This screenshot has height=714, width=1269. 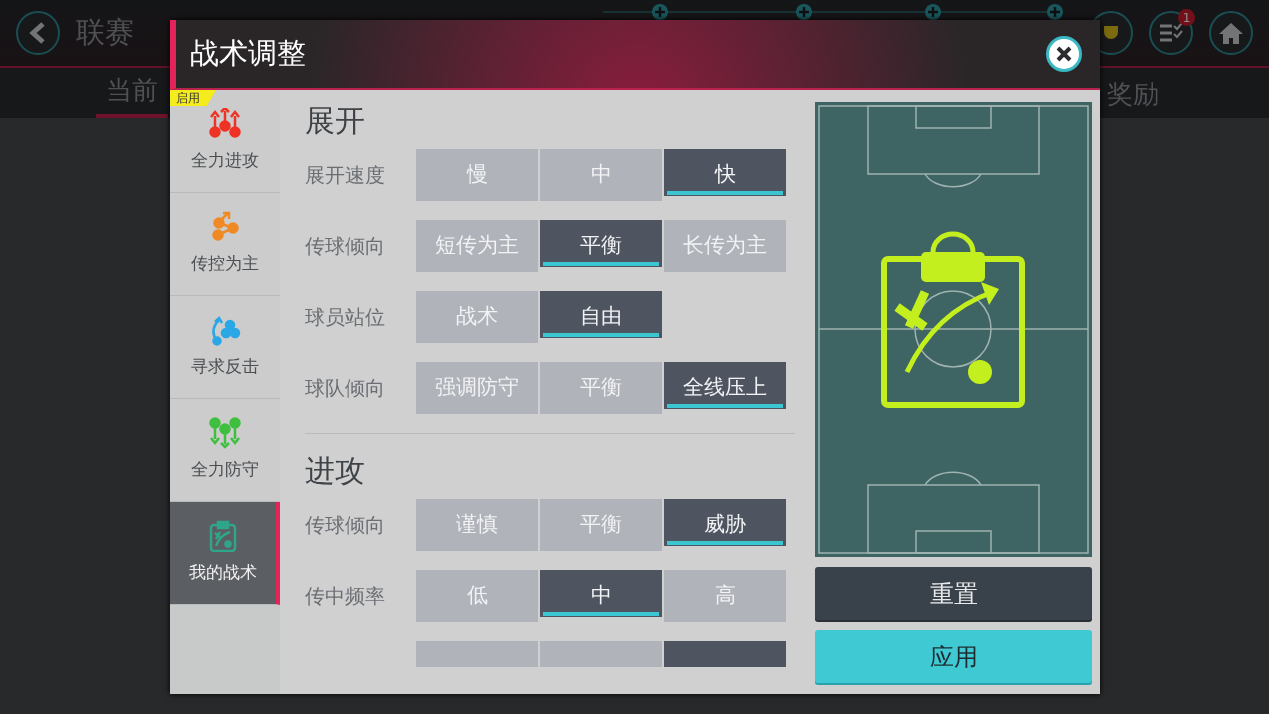 What do you see at coordinates (345, 388) in the screenshot?
I see `option-label: 球队倾向` at bounding box center [345, 388].